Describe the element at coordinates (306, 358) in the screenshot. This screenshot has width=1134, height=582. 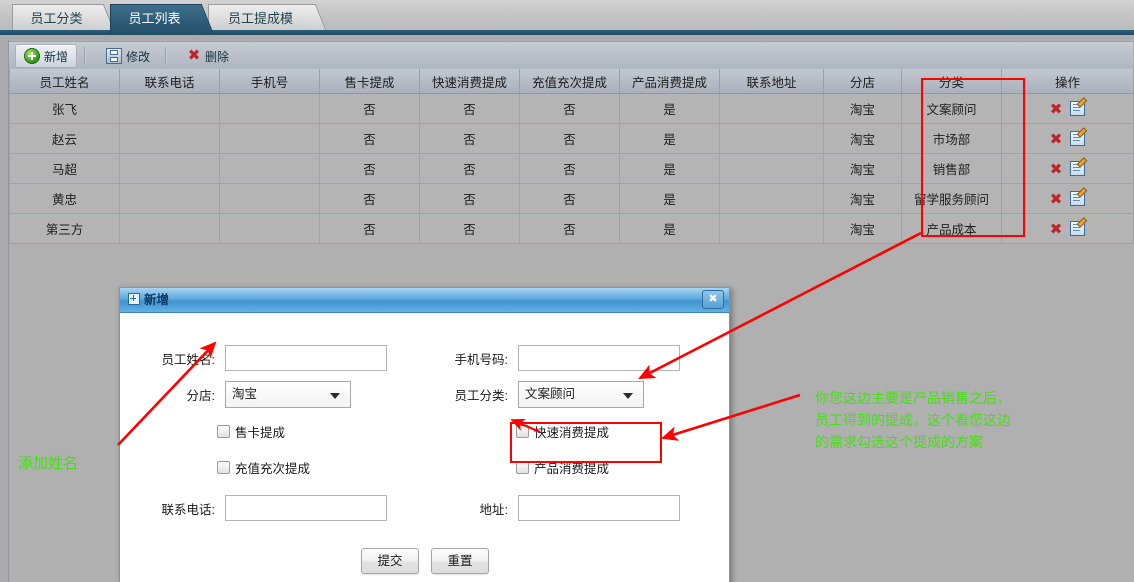
I see `employee-name-input` at that location.